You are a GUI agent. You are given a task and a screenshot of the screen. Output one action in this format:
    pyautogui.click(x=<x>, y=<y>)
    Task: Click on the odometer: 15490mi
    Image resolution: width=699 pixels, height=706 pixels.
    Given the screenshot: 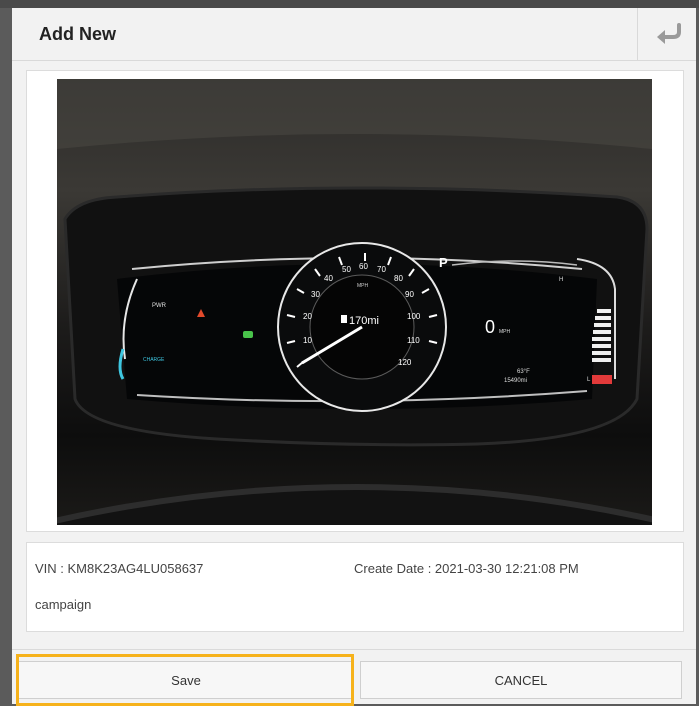 What is the action you would take?
    pyautogui.click(x=515, y=381)
    